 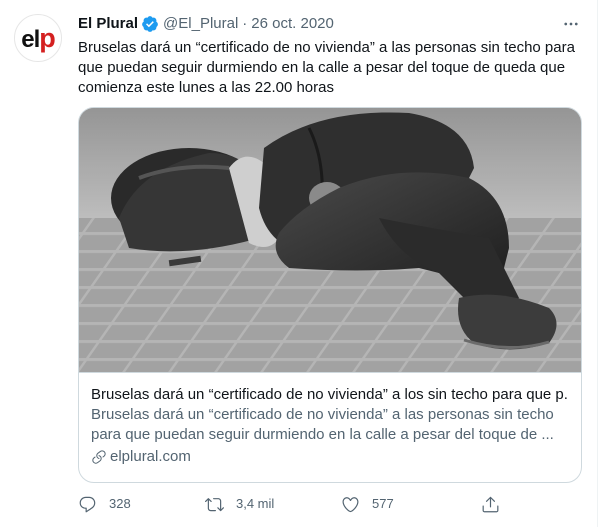 I want to click on share-icon, so click(x=490, y=504).